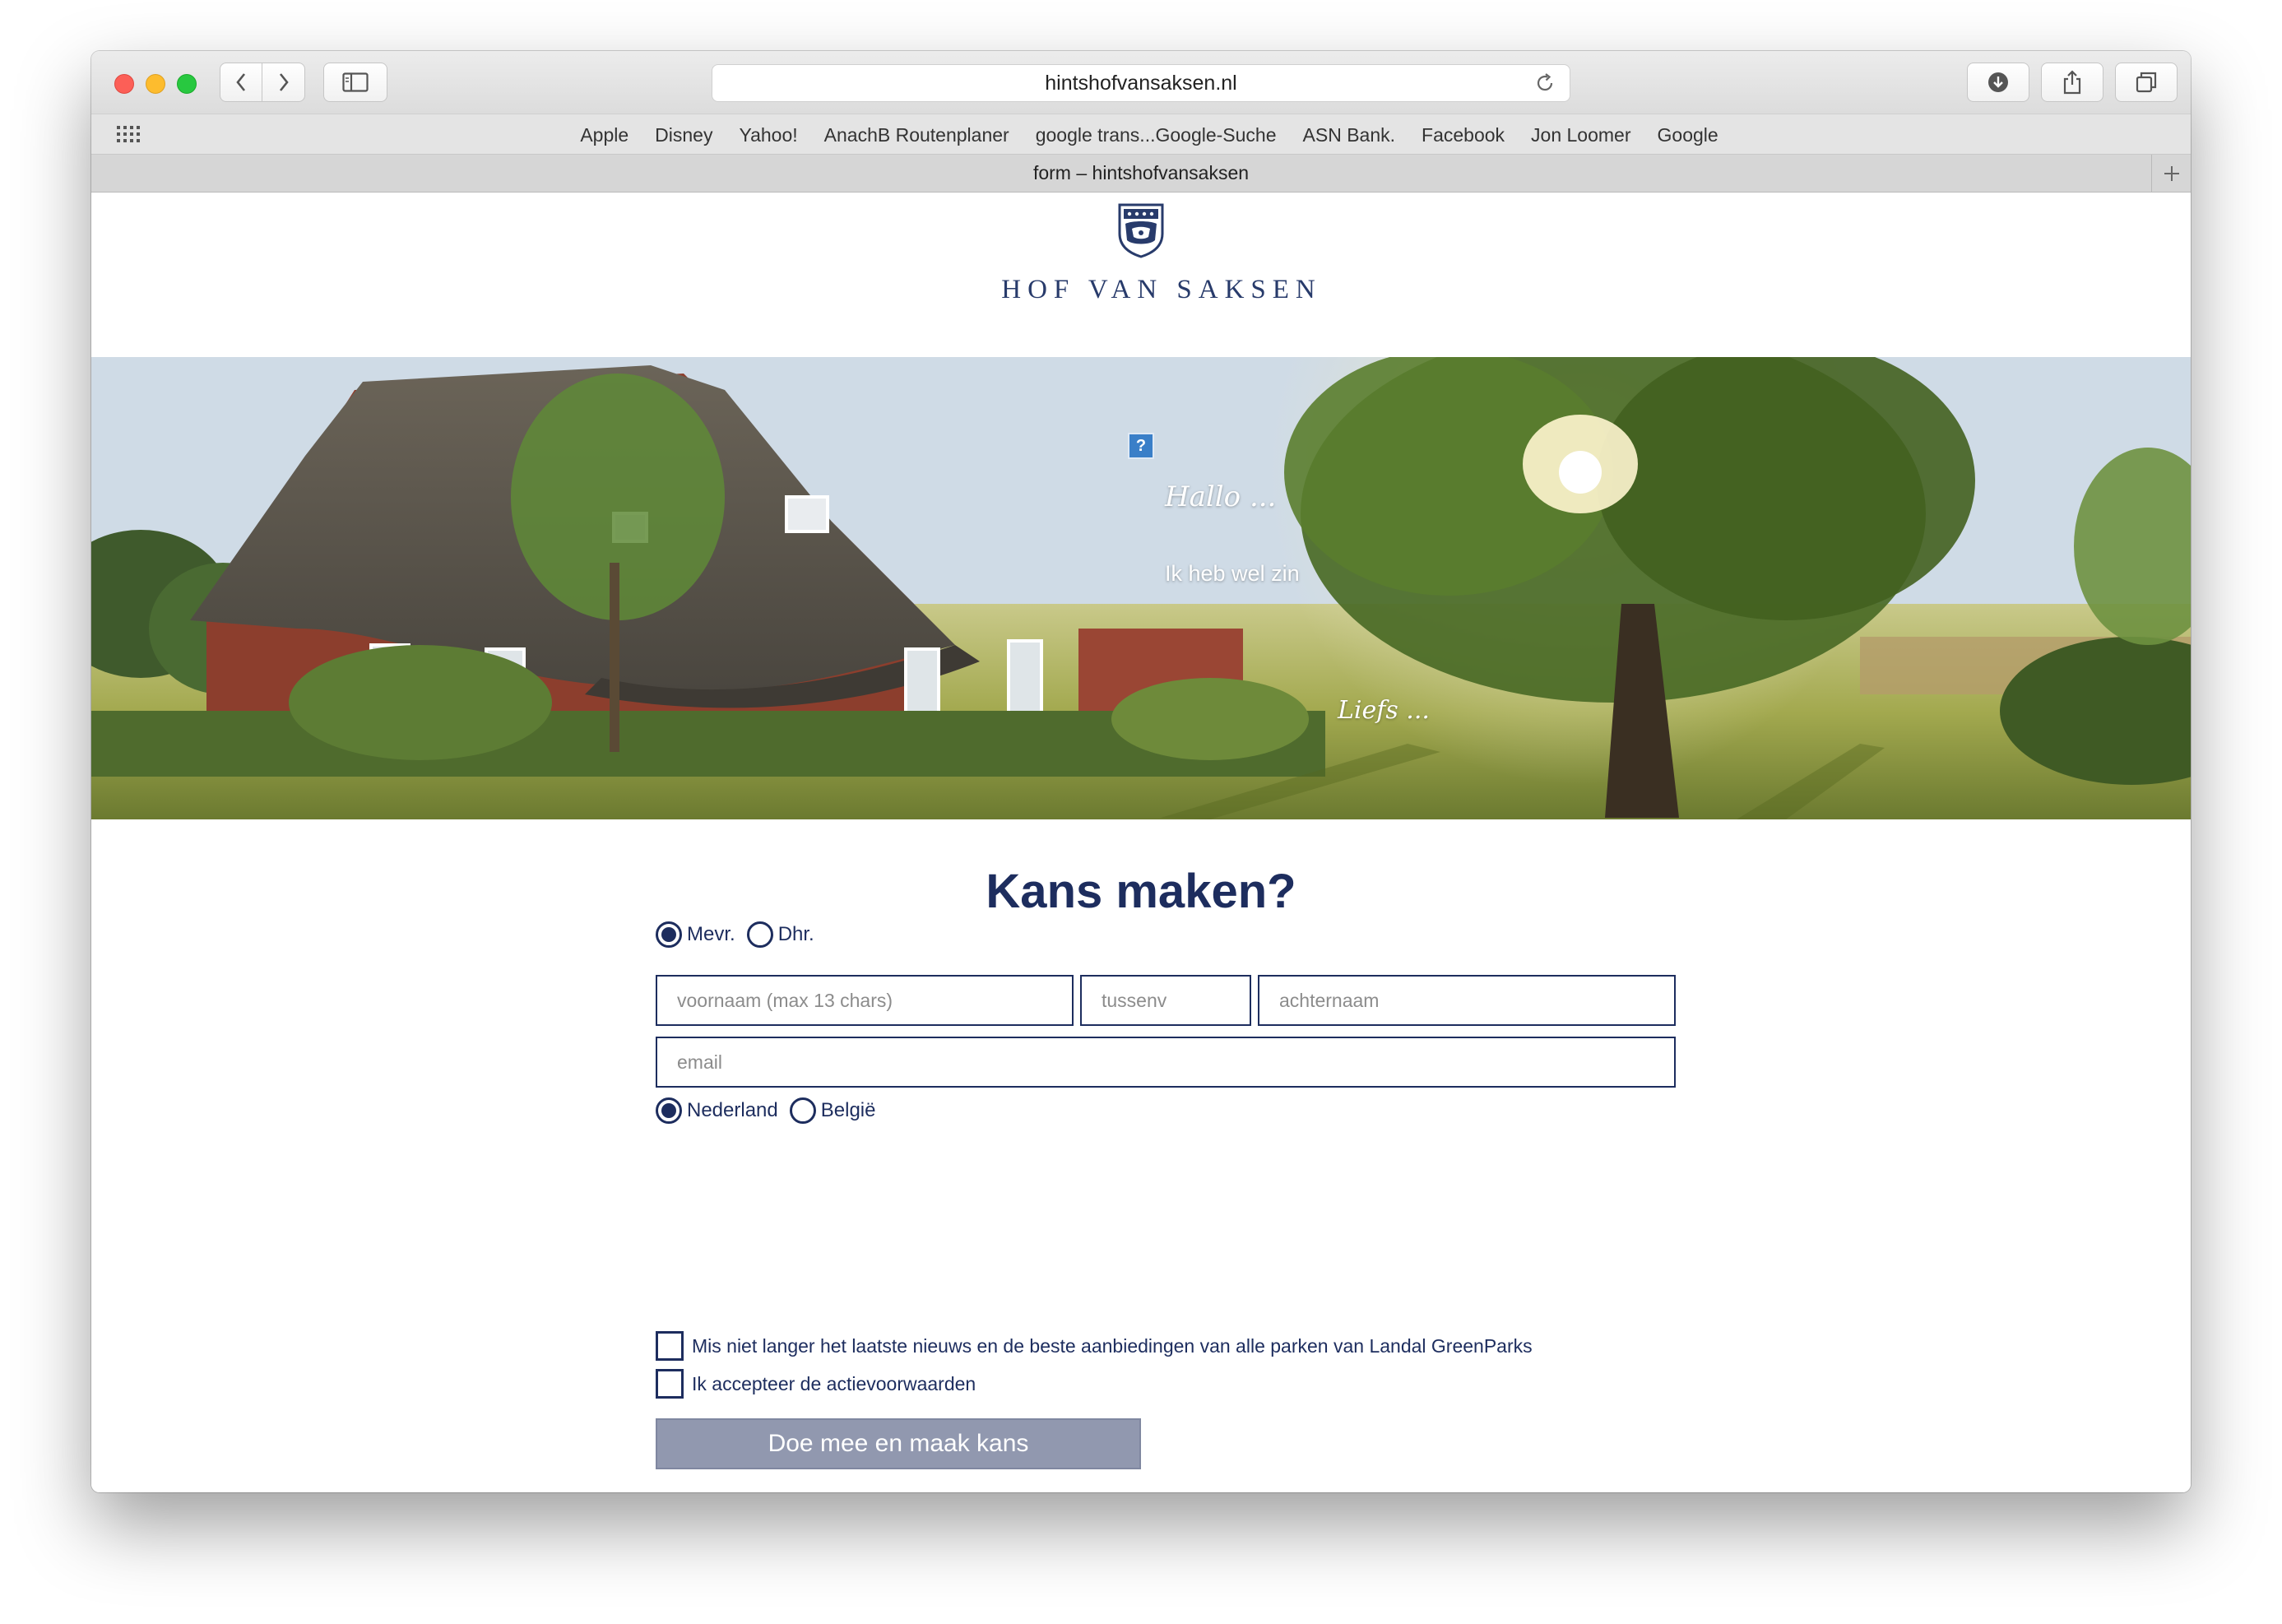  What do you see at coordinates (1165, 1000) in the screenshot?
I see `infix-field` at bounding box center [1165, 1000].